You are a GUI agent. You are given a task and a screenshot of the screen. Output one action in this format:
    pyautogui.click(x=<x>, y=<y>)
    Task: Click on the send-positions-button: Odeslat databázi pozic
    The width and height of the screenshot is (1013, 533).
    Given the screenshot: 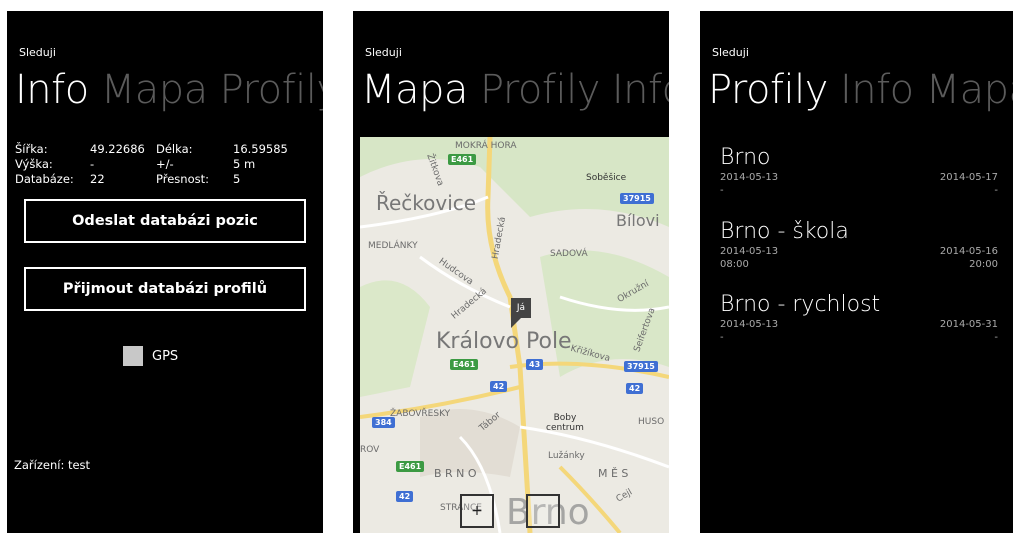 What is the action you would take?
    pyautogui.click(x=165, y=221)
    